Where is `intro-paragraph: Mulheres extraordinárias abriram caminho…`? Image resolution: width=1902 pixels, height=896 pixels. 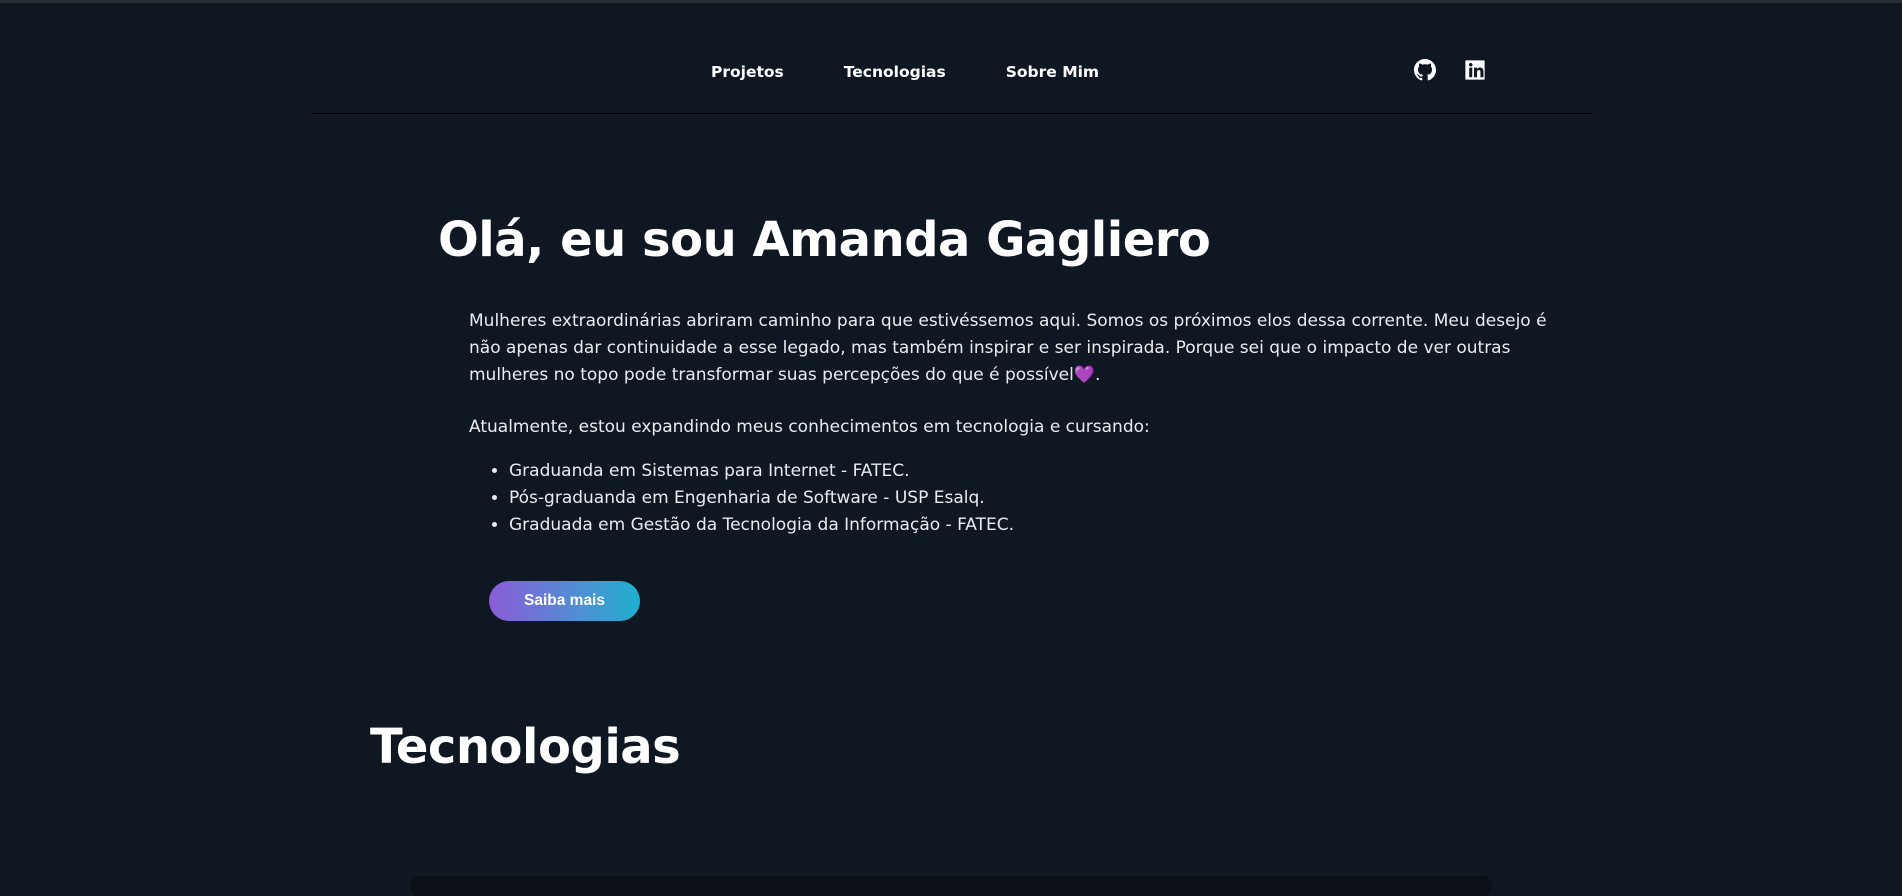 intro-paragraph: Mulheres extraordinárias abriram caminho… is located at coordinates (1021, 348).